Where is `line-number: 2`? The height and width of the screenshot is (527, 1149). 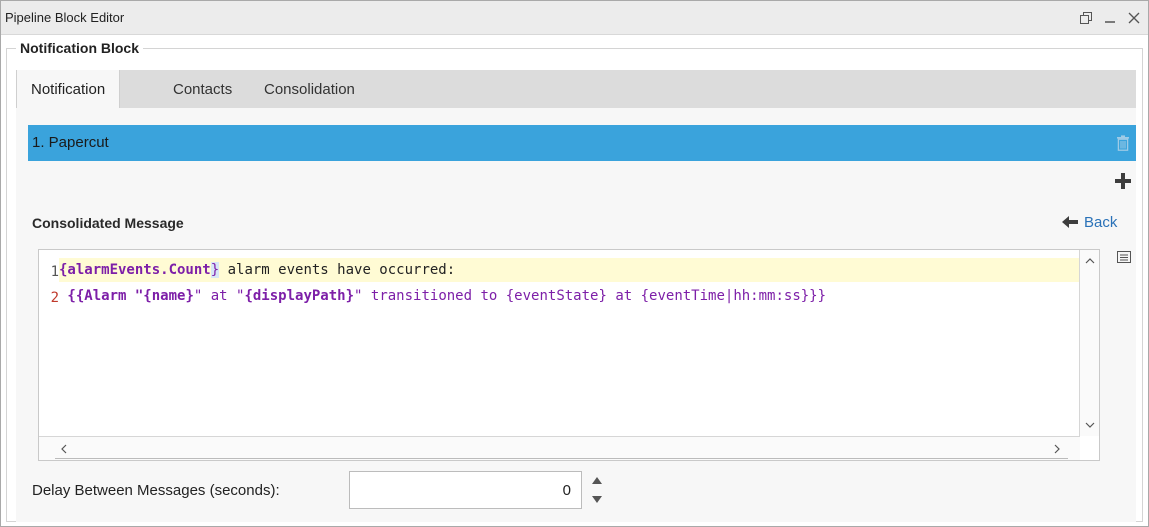 line-number: 2 is located at coordinates (54, 298).